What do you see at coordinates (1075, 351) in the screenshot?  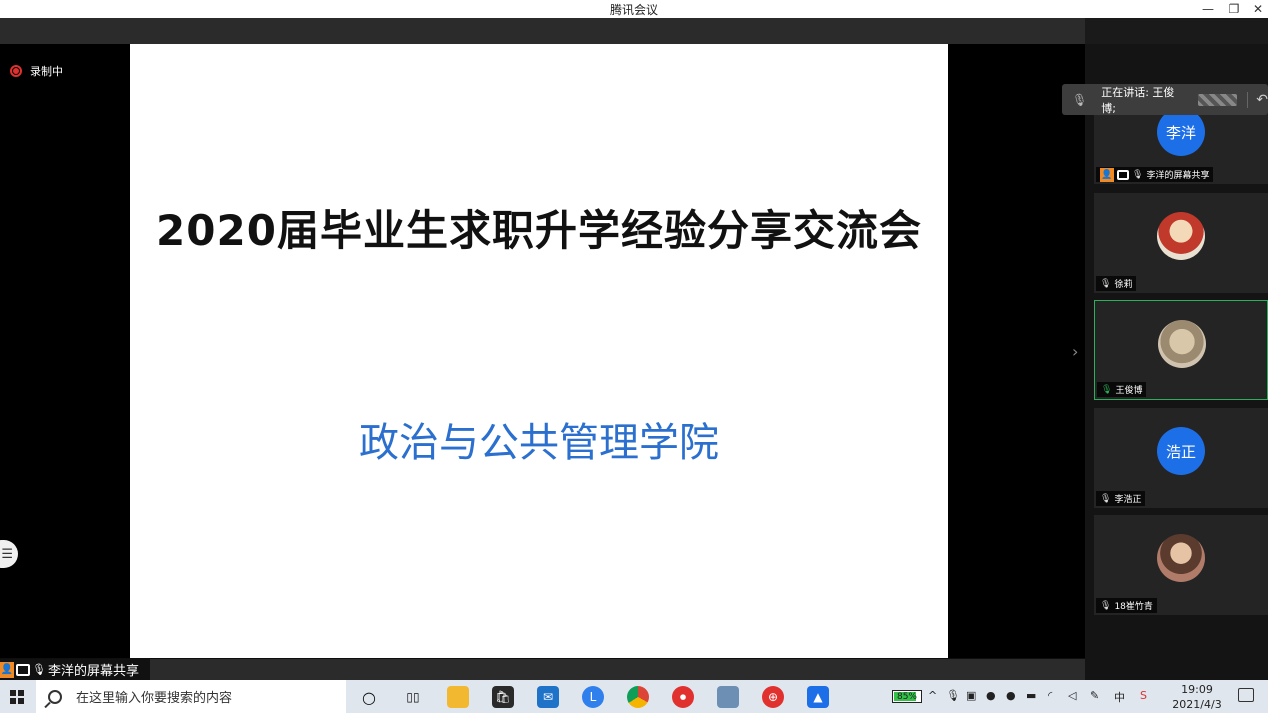 I see `chevron-right-icon: ›` at bounding box center [1075, 351].